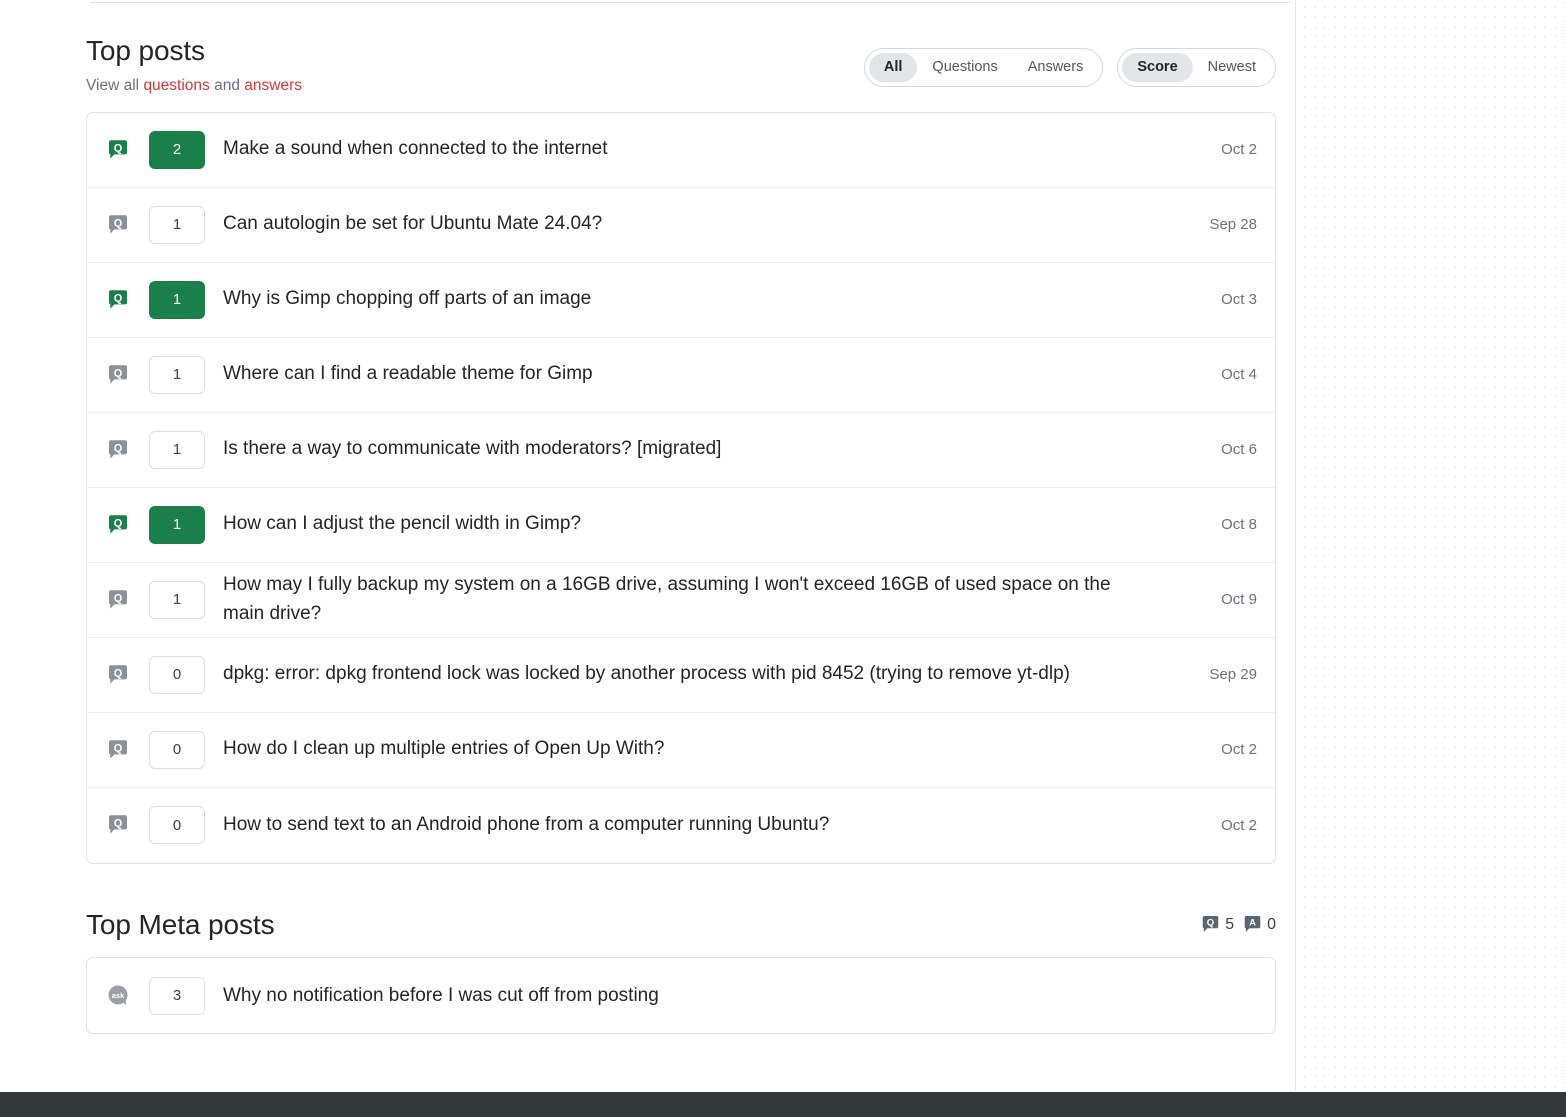 Image resolution: width=1566 pixels, height=1117 pixels. I want to click on view-all-line: View all questions and answers, so click(194, 86).